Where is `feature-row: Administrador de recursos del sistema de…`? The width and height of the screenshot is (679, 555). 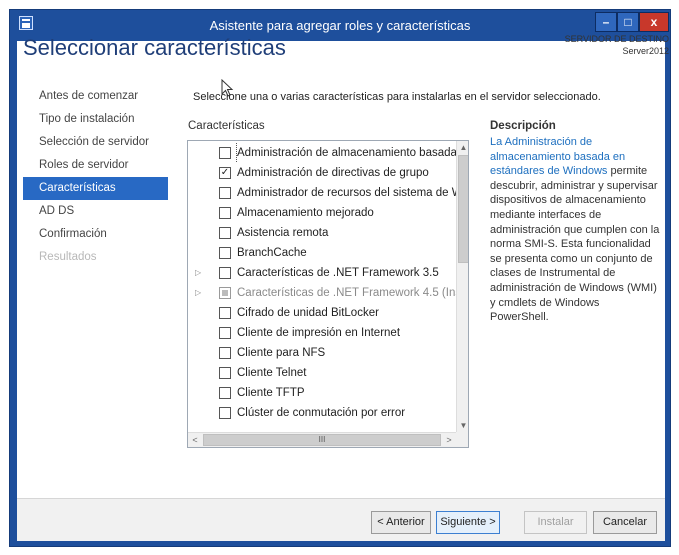
feature-row: Administrador de recursos del sistema de… is located at coordinates (322, 193).